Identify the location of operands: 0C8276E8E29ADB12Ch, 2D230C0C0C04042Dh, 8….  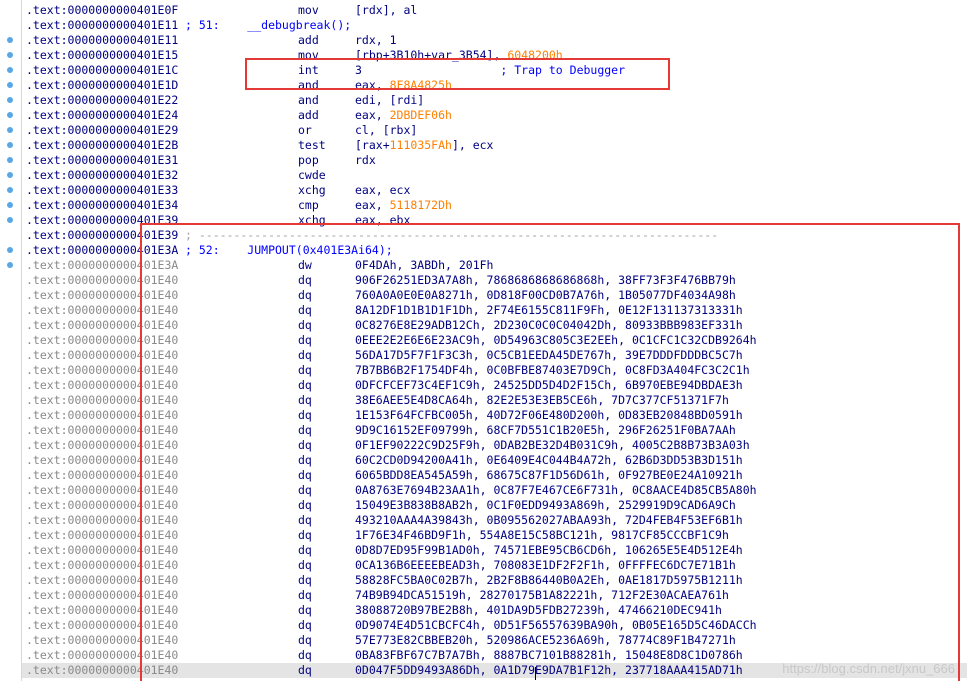
(549, 325).